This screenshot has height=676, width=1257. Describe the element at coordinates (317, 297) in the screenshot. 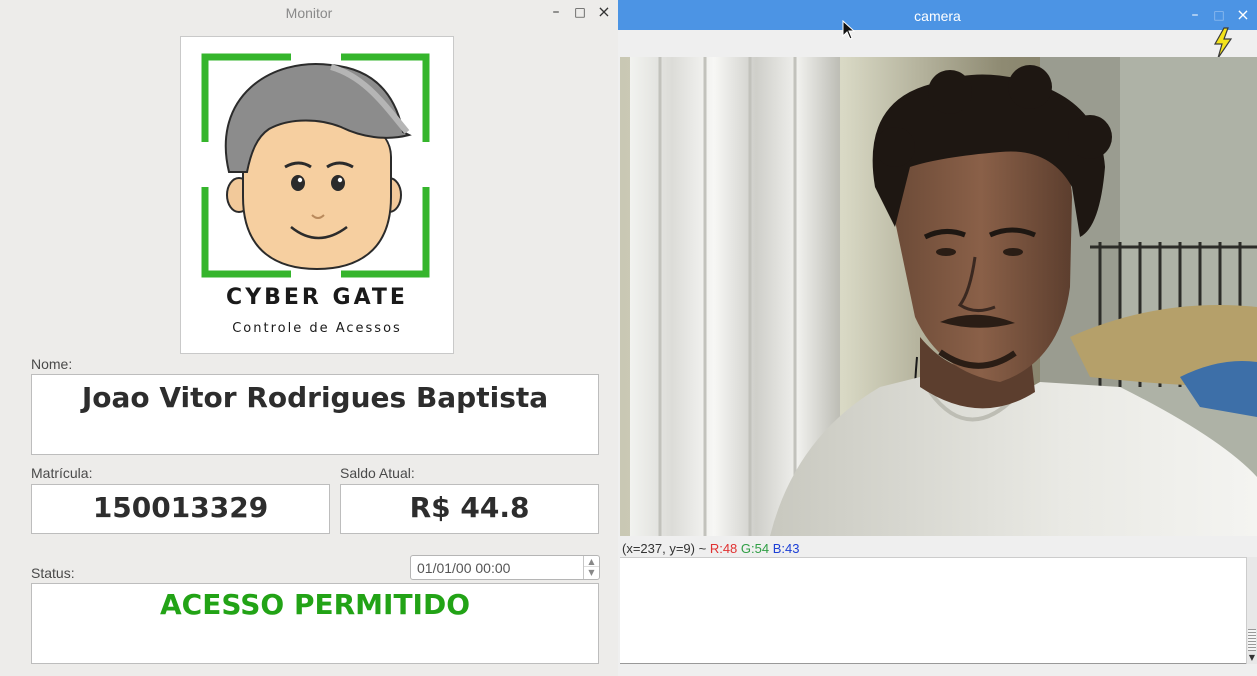

I see `logo-brand-text: CYBER GATE` at that location.